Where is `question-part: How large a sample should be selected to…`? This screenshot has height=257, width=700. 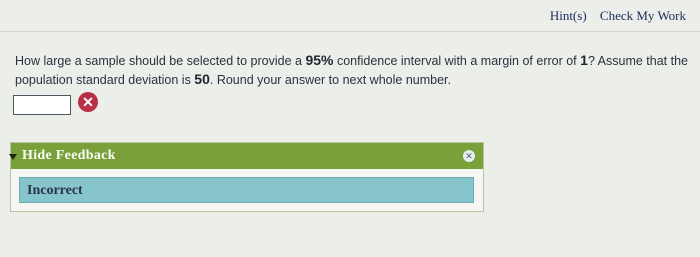
question-part: How large a sample should be selected to… is located at coordinates (160, 61).